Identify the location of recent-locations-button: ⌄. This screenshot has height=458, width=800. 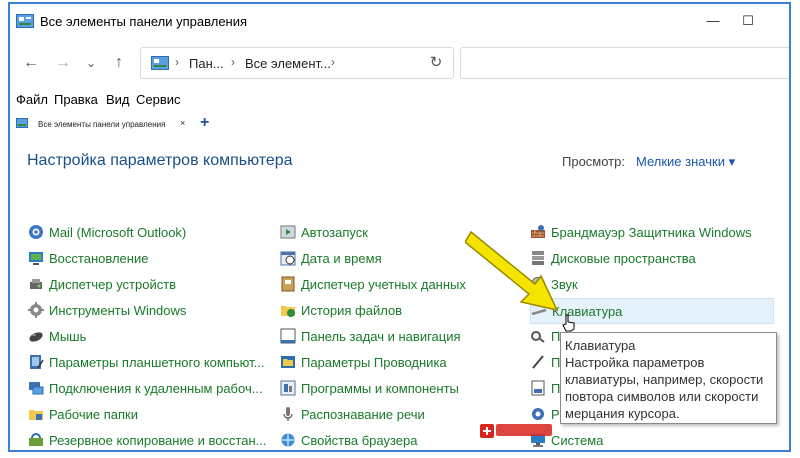
(91, 63).